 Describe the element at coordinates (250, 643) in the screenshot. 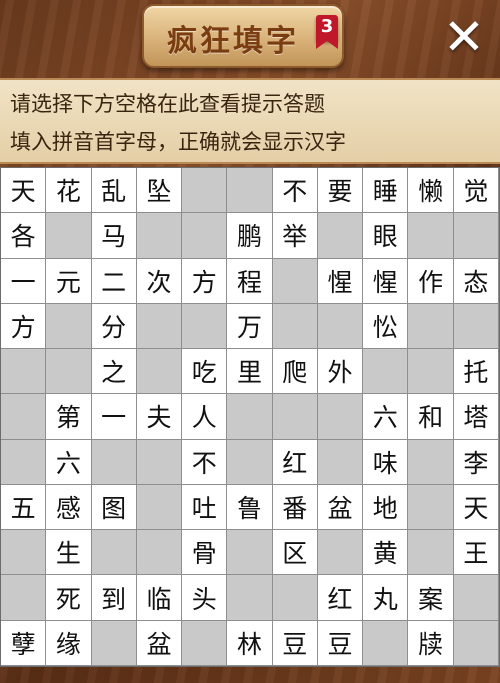

I see `grid-letter-cell: 林` at that location.